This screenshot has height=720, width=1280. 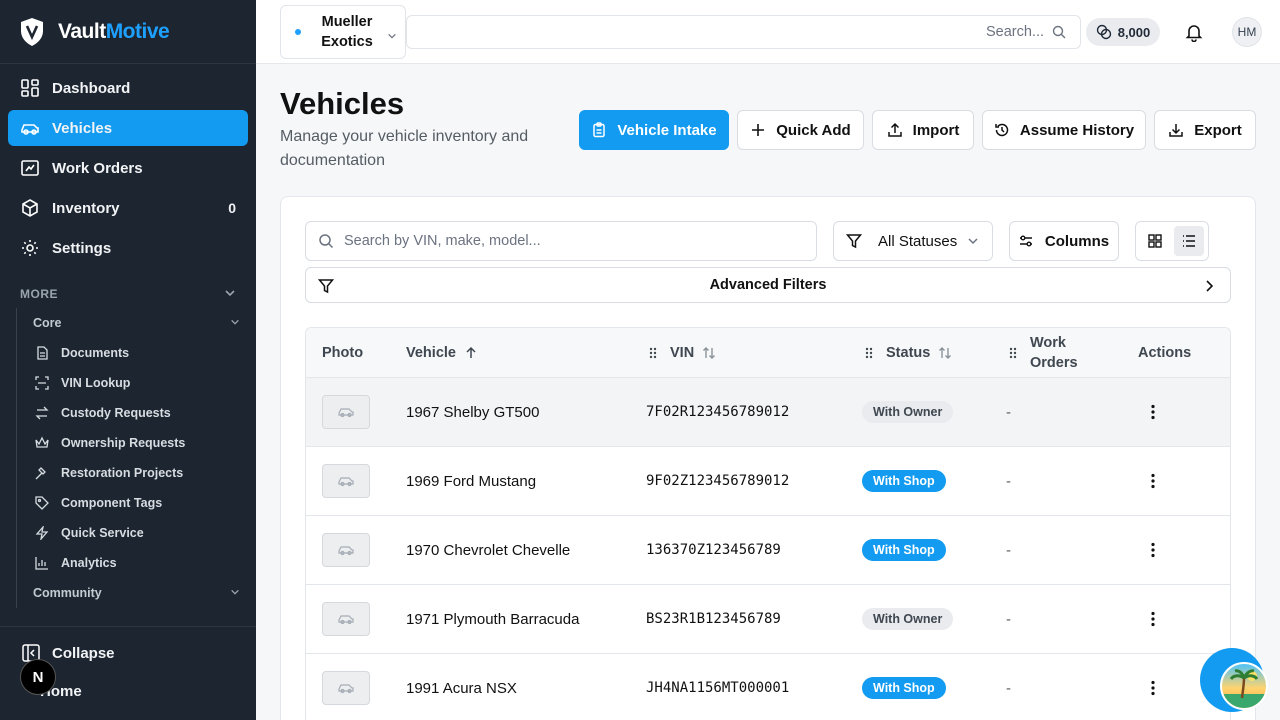 I want to click on core-group-toggle: Core, so click(x=136, y=323).